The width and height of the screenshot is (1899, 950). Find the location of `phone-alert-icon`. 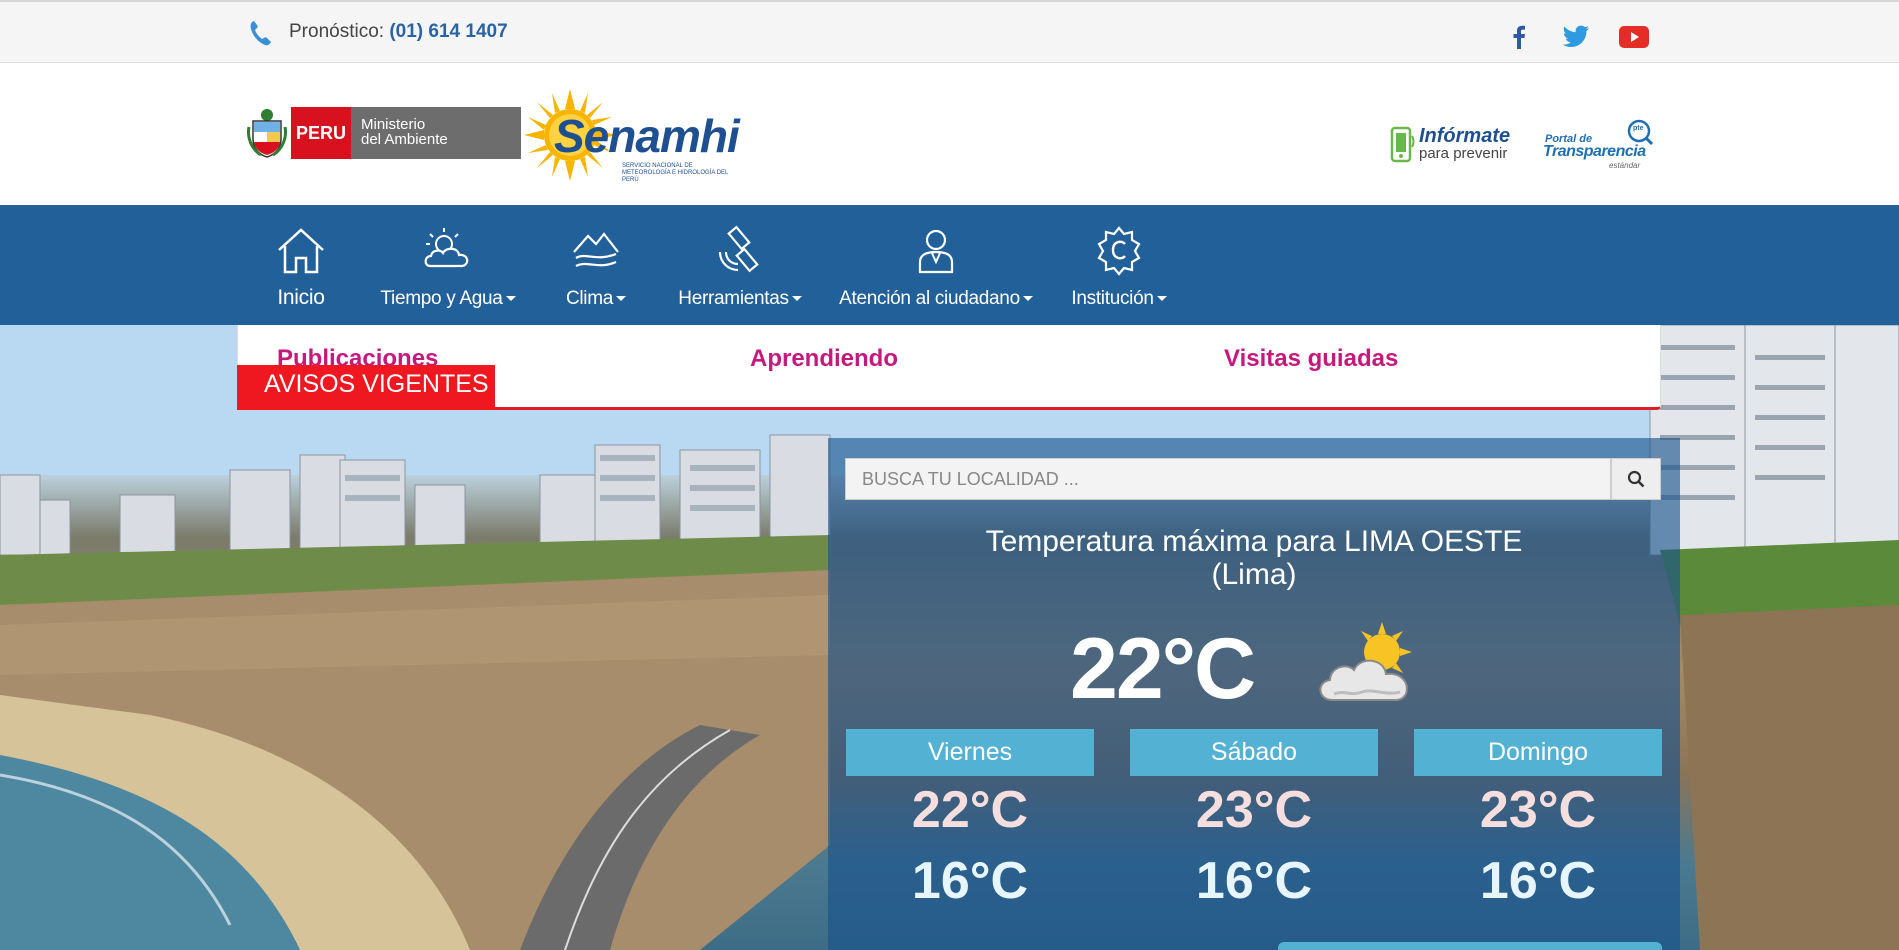

phone-alert-icon is located at coordinates (1402, 144).